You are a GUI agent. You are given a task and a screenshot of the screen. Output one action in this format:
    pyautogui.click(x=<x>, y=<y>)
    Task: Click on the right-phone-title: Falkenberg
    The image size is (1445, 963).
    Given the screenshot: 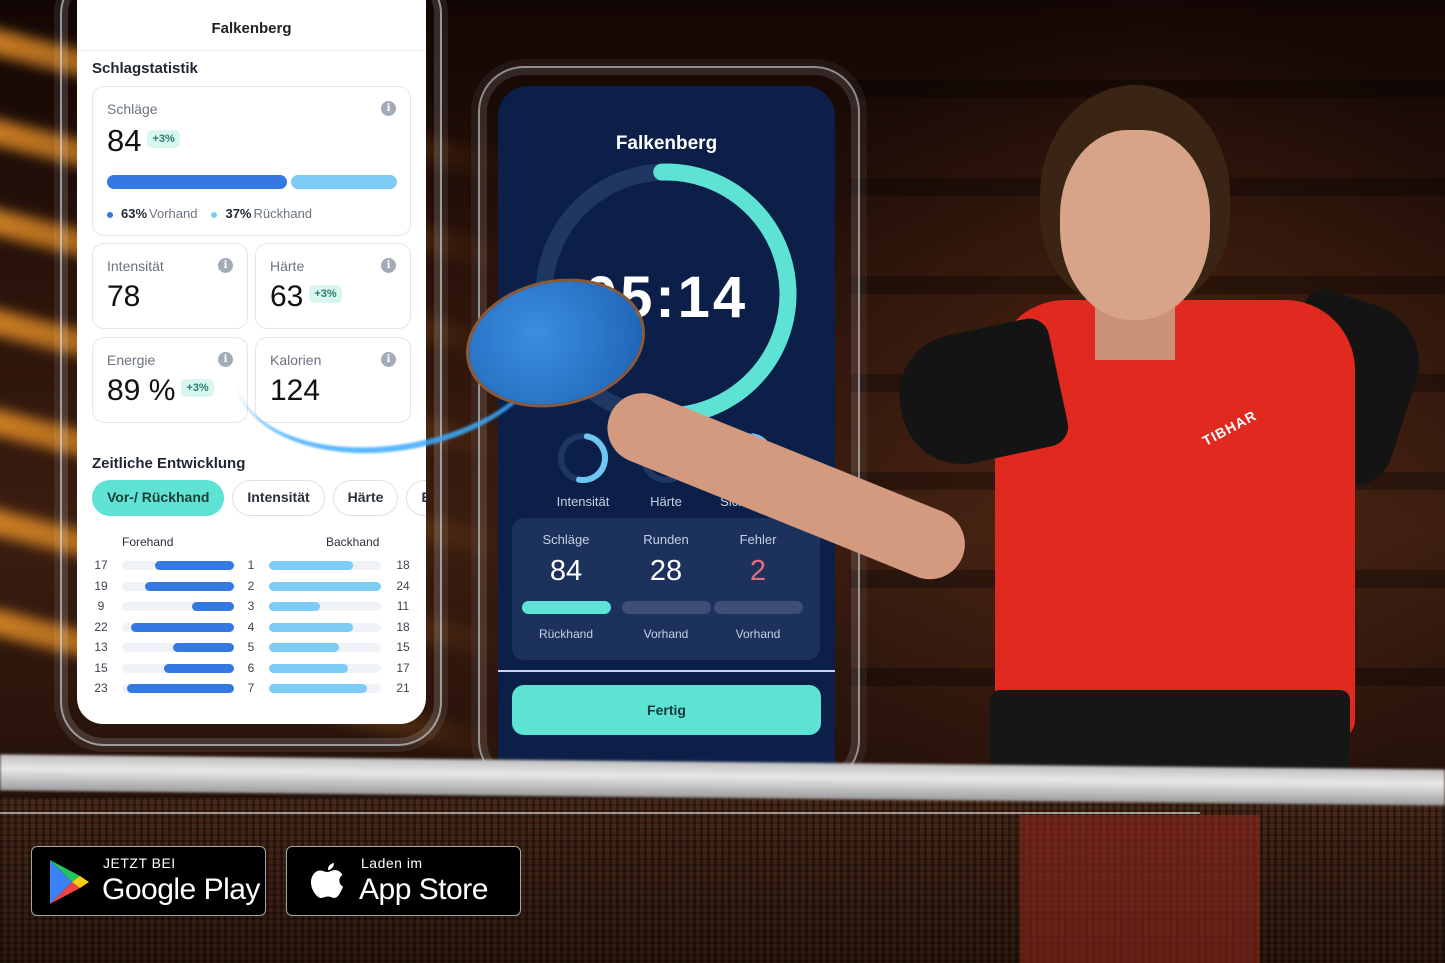 What is the action you would take?
    pyautogui.click(x=666, y=143)
    